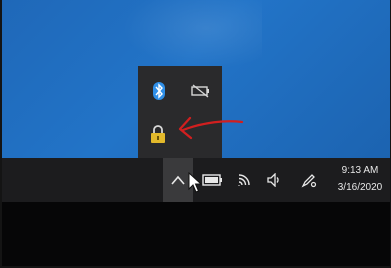  I want to click on volume-icon, so click(275, 180).